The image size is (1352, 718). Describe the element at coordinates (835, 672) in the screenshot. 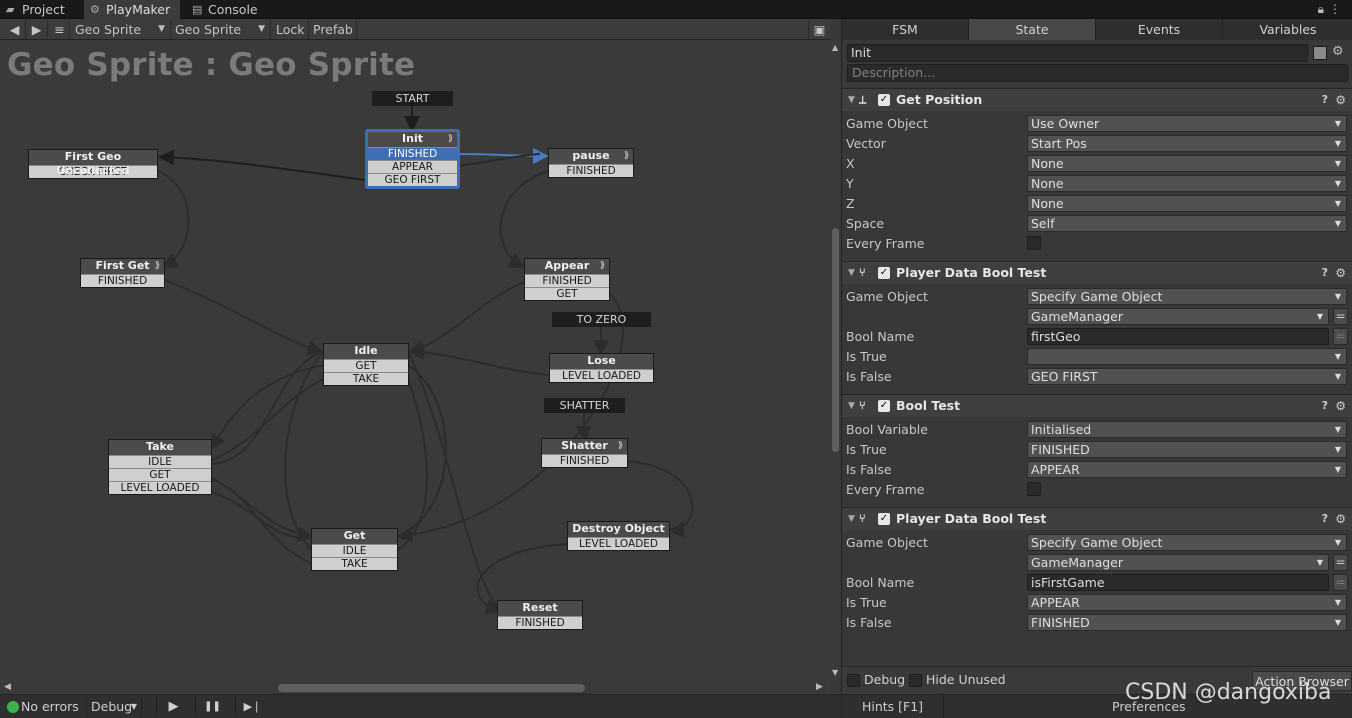

I see `scroll-down-icon: ▼` at that location.